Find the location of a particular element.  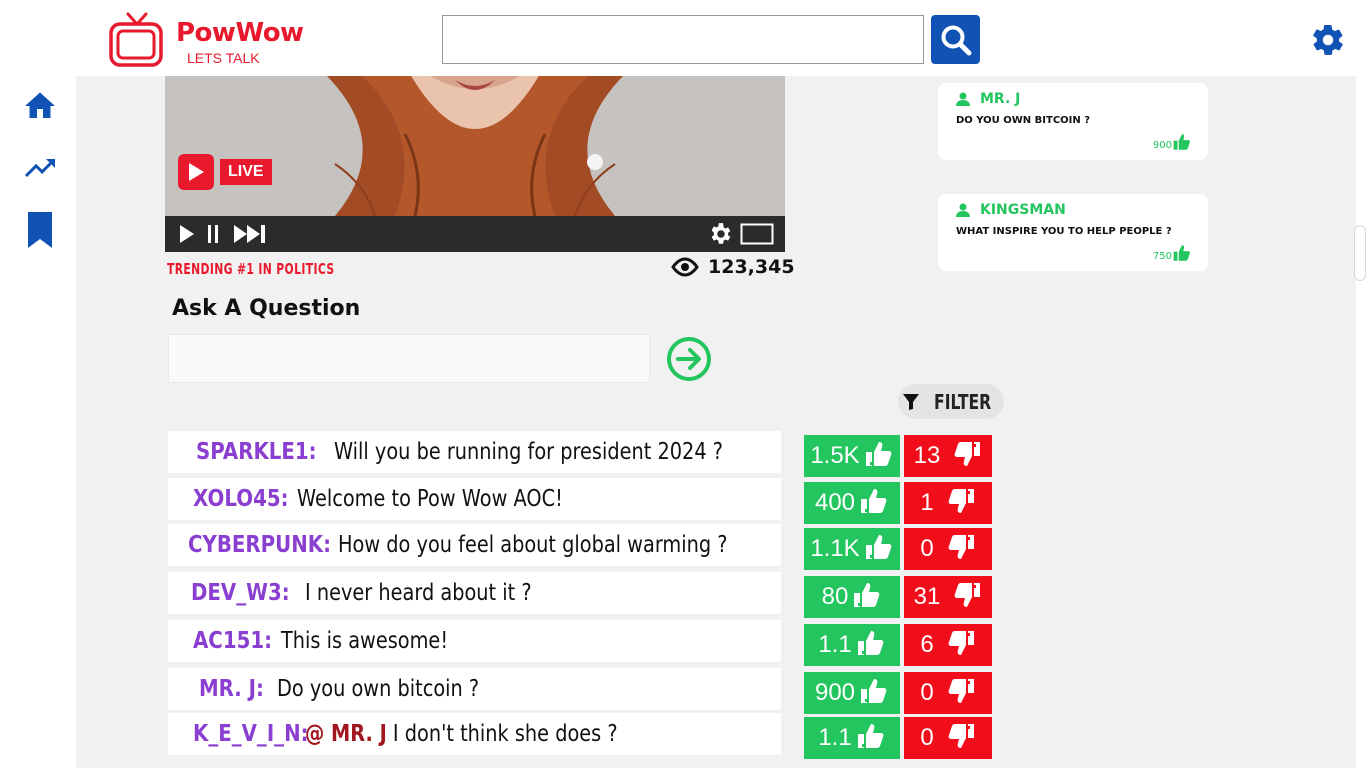

upvote-count: 1.5K is located at coordinates (835, 455).